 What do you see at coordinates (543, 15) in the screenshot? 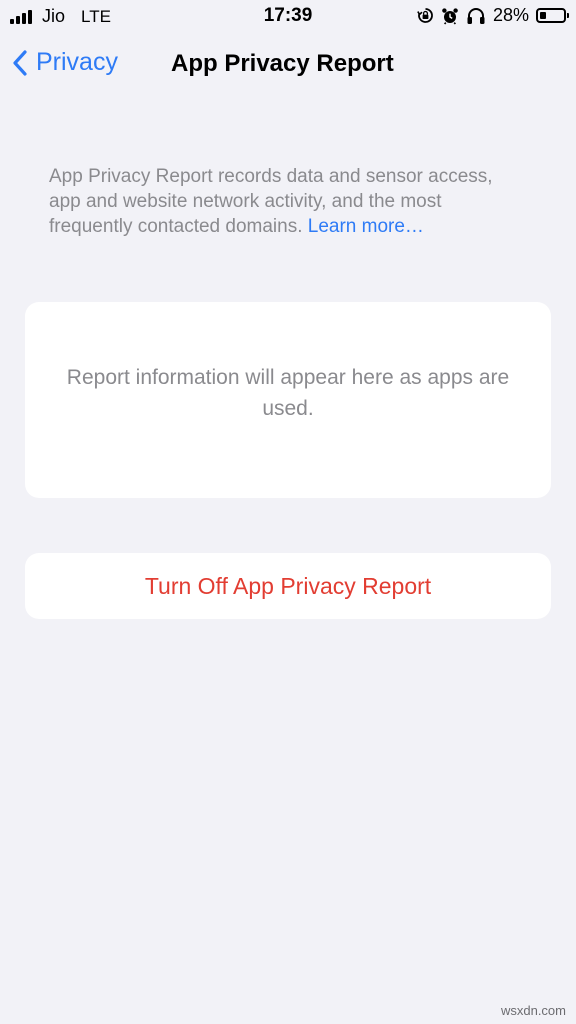
I see `battery-level-fill` at bounding box center [543, 15].